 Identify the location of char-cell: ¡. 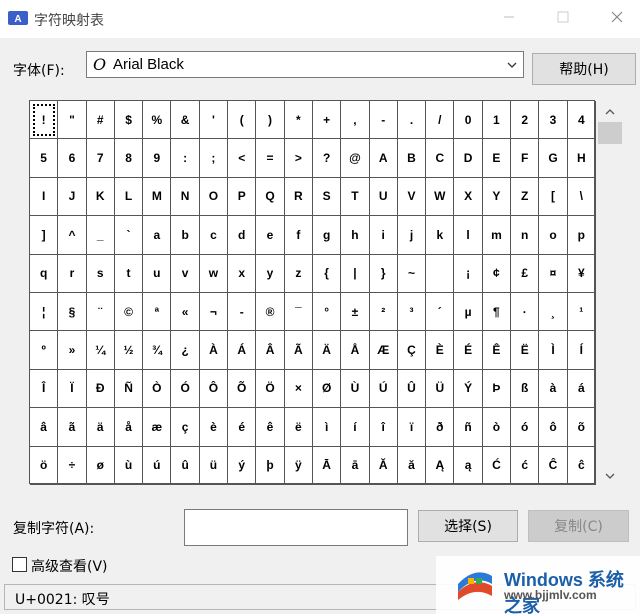
(468, 273).